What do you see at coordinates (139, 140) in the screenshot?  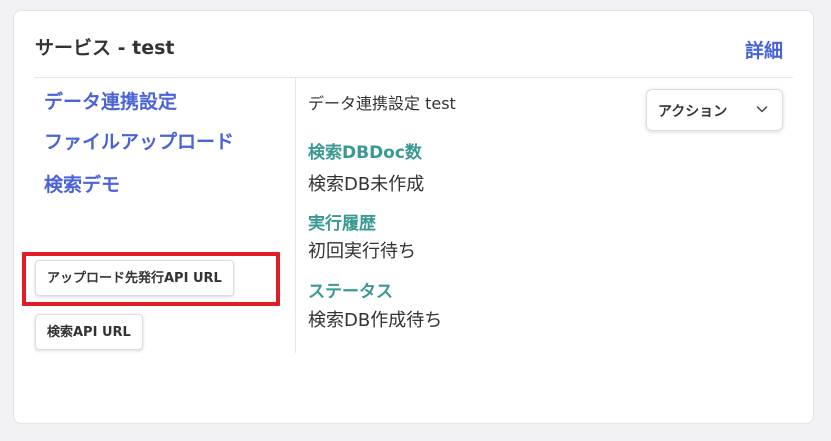 I see `nav-link-file-upload: ファイルアップロード` at bounding box center [139, 140].